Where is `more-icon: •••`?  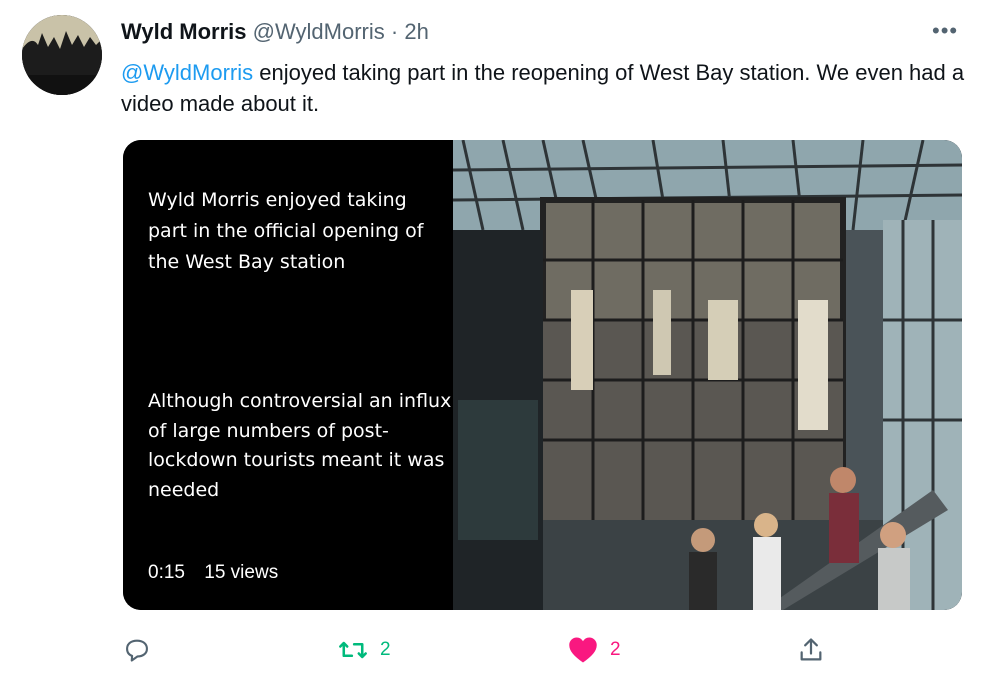 more-icon: ••• is located at coordinates (945, 31).